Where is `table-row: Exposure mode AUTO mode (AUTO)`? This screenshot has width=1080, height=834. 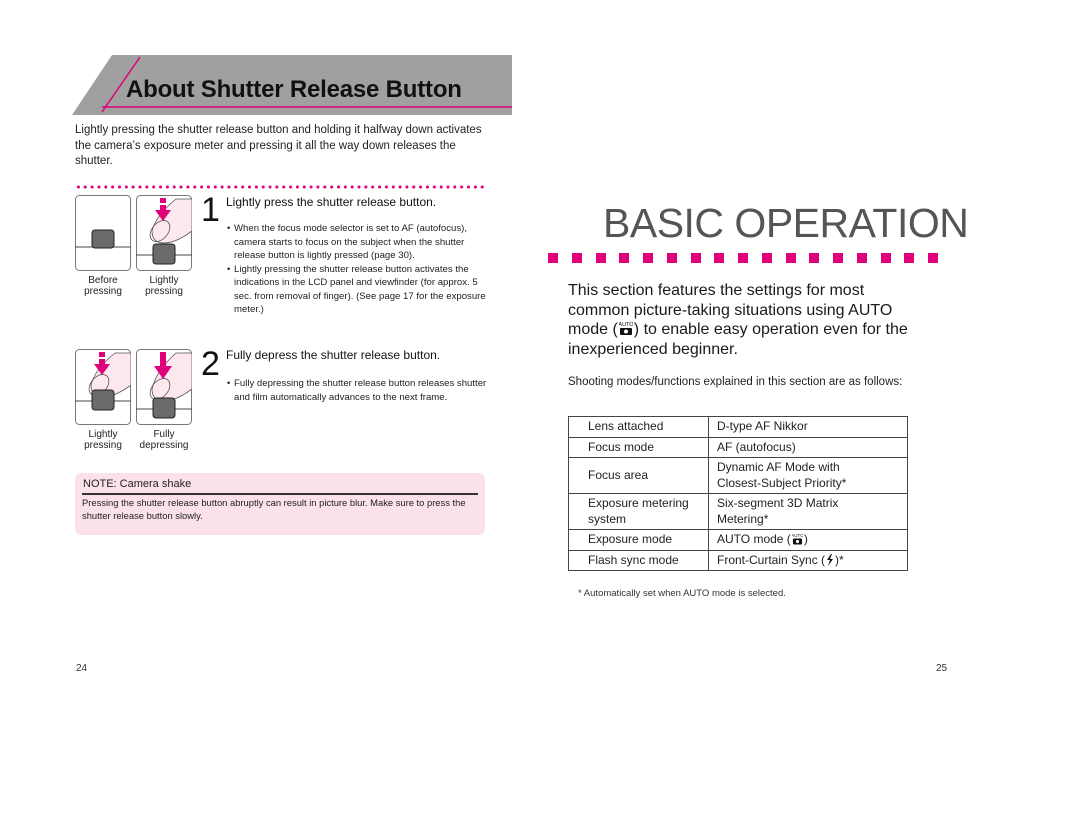 table-row: Exposure mode AUTO mode (AUTO) is located at coordinates (738, 540).